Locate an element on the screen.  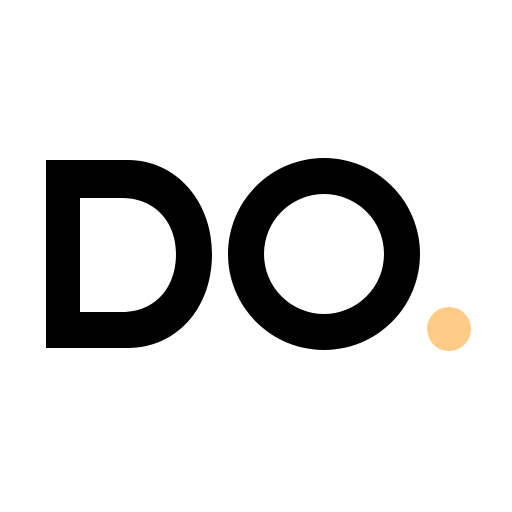
letter-o-shape is located at coordinates (324, 254).